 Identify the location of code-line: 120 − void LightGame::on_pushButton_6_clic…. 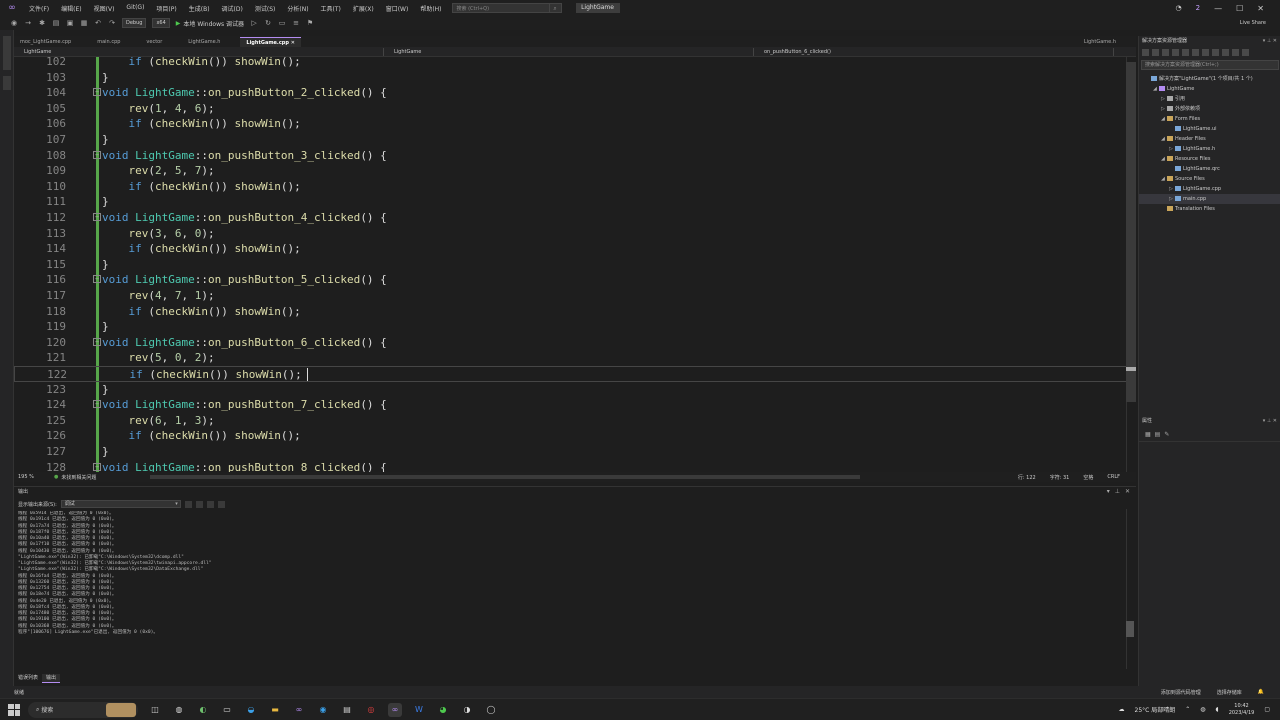
(575, 343).